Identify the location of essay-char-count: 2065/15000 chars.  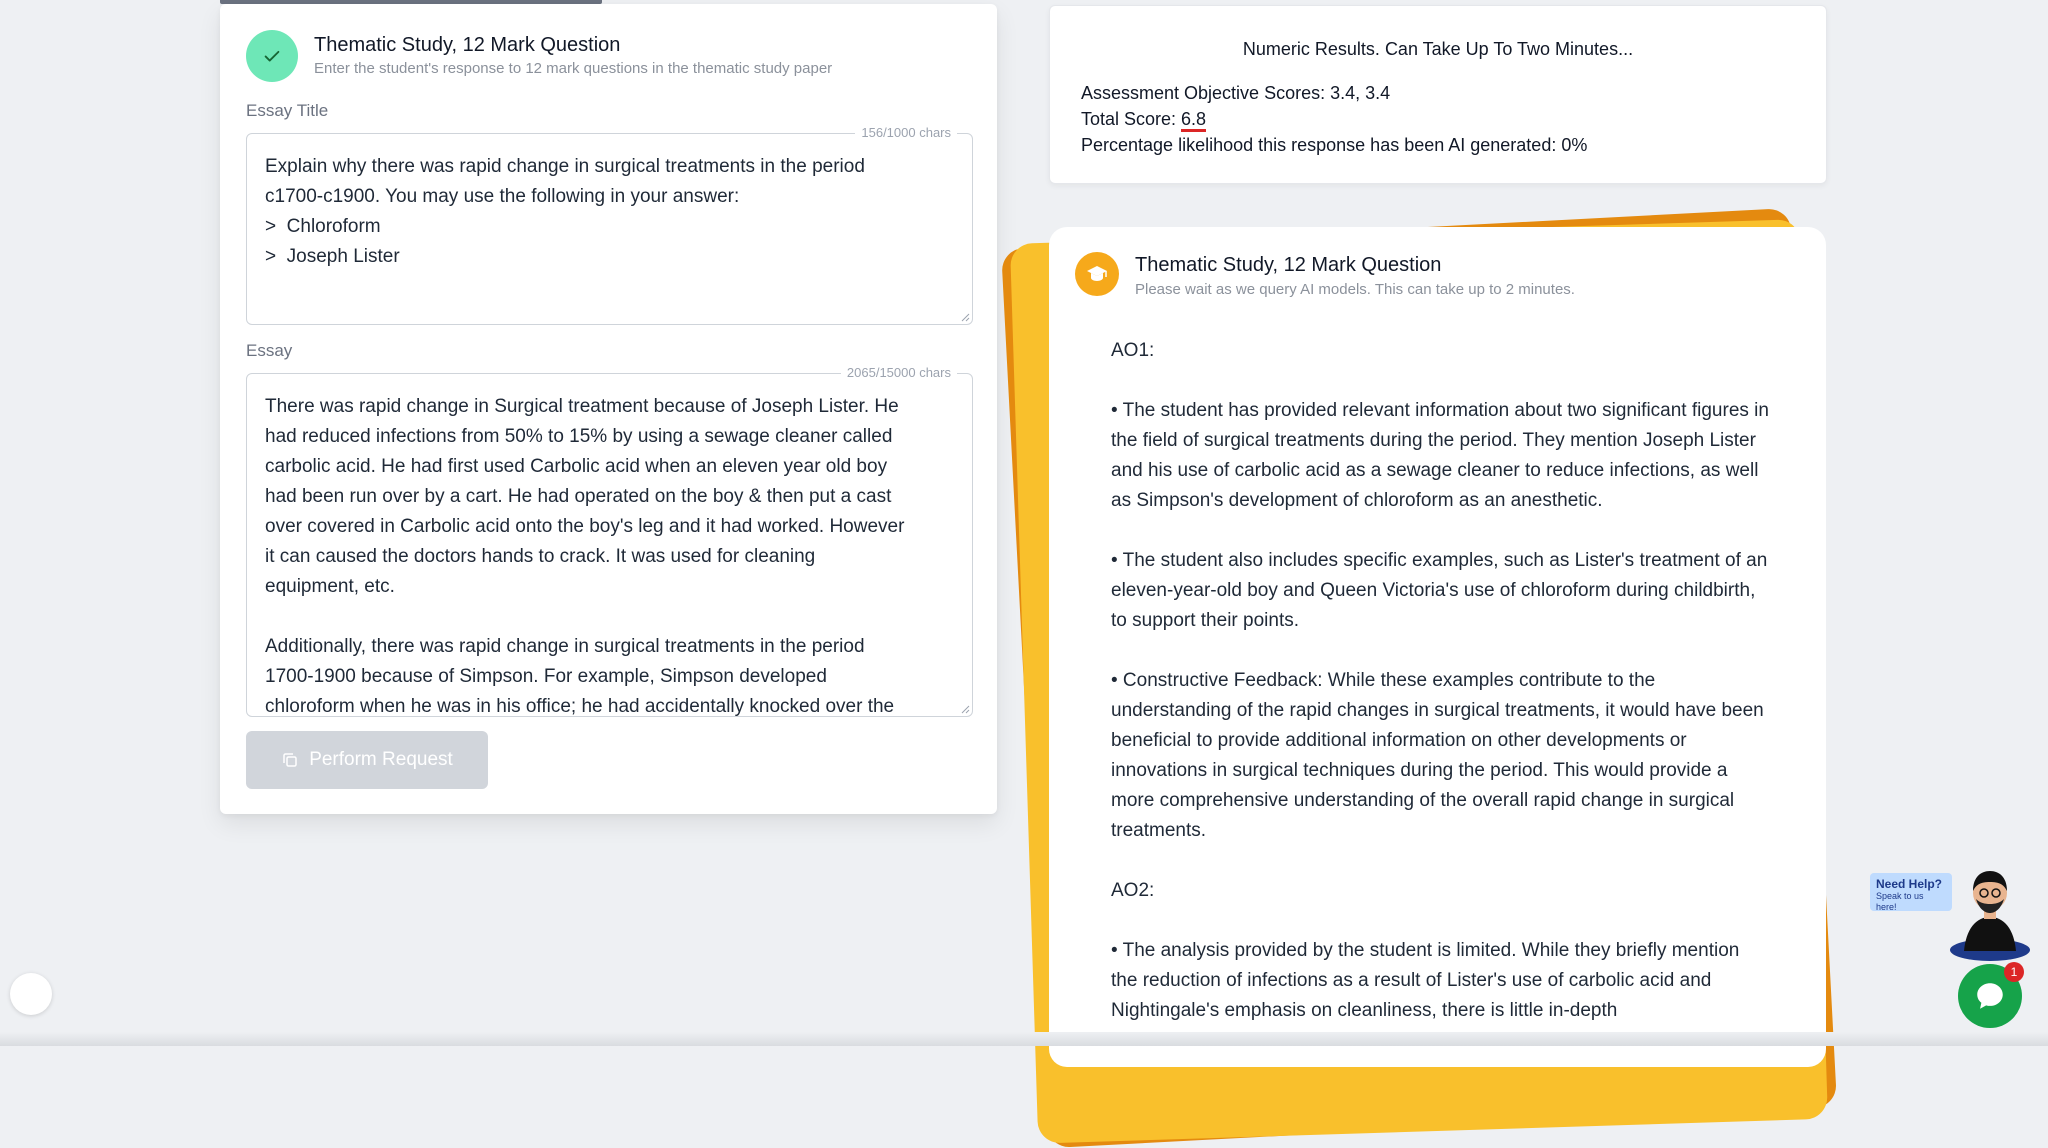
(898, 372).